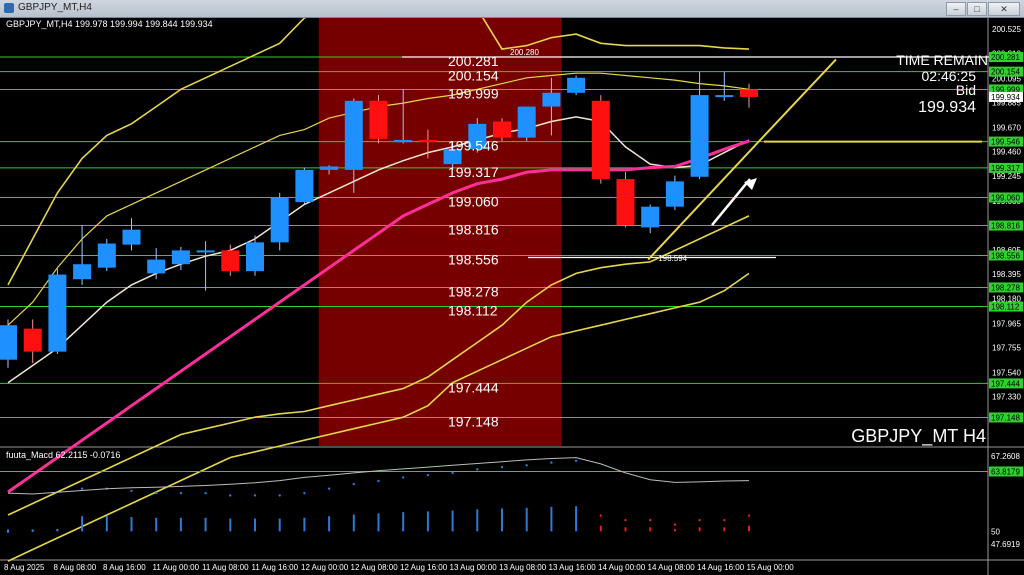  Describe the element at coordinates (1006, 29) in the screenshot. I see `price-tick-label: 200.525` at that location.